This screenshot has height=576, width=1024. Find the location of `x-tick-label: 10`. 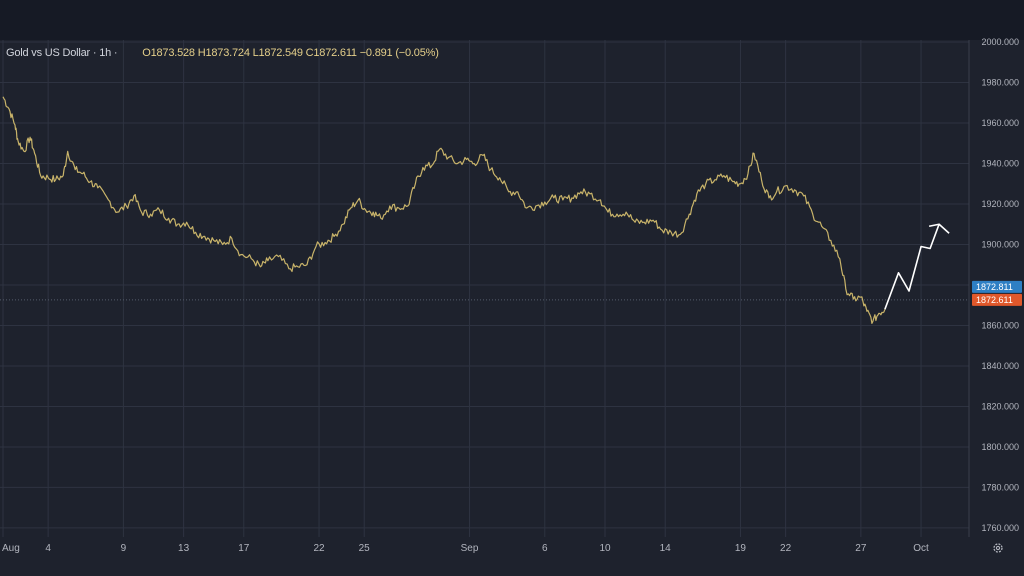

x-tick-label: 10 is located at coordinates (605, 548).